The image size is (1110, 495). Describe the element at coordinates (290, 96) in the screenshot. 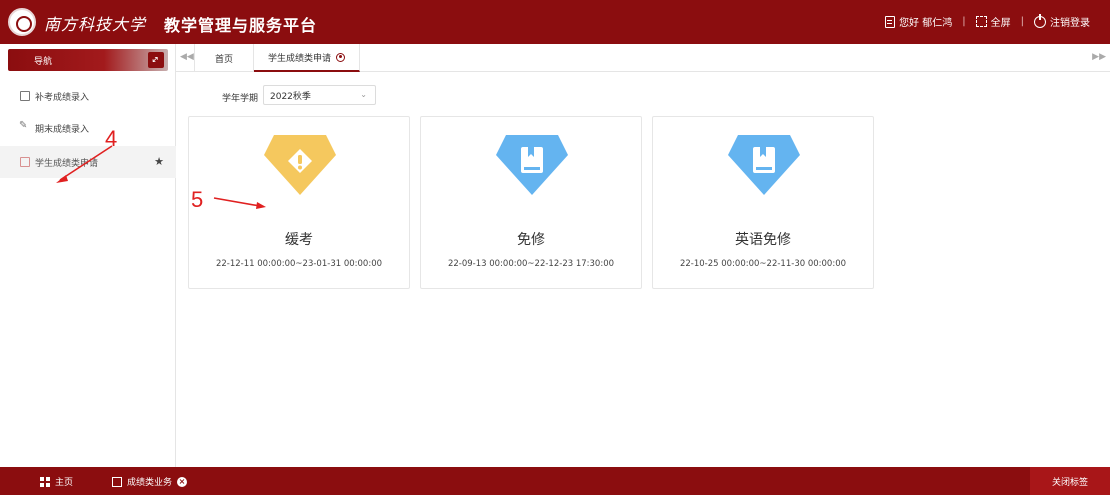

I see `term-select-value: 2022秋季` at that location.